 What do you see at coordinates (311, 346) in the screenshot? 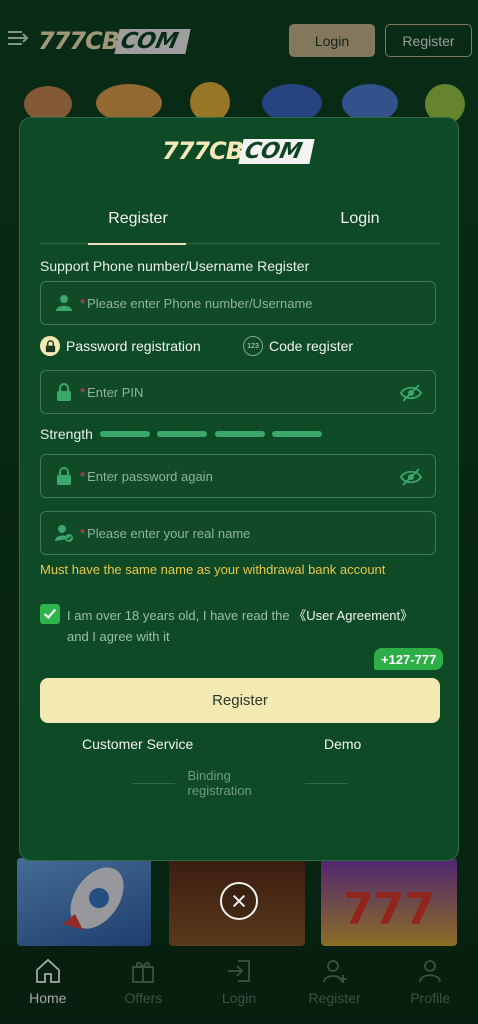
I see `code-register-label: Code register` at bounding box center [311, 346].